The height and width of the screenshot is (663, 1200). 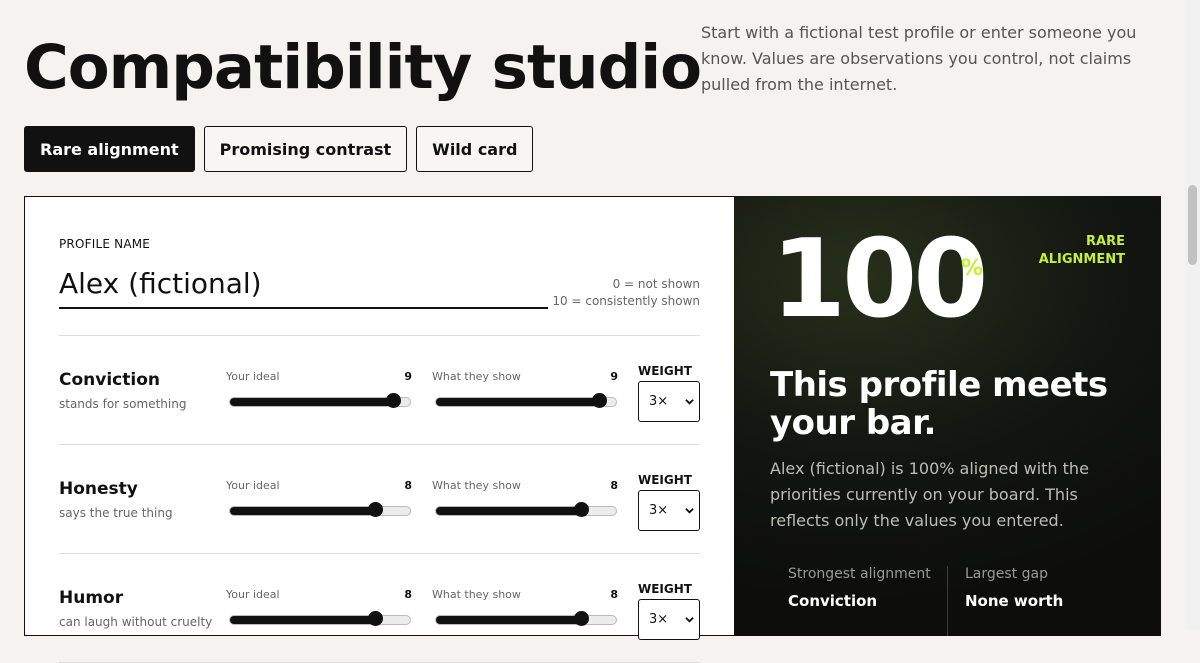 What do you see at coordinates (136, 622) in the screenshot?
I see `value-description: can laugh without cruelty` at bounding box center [136, 622].